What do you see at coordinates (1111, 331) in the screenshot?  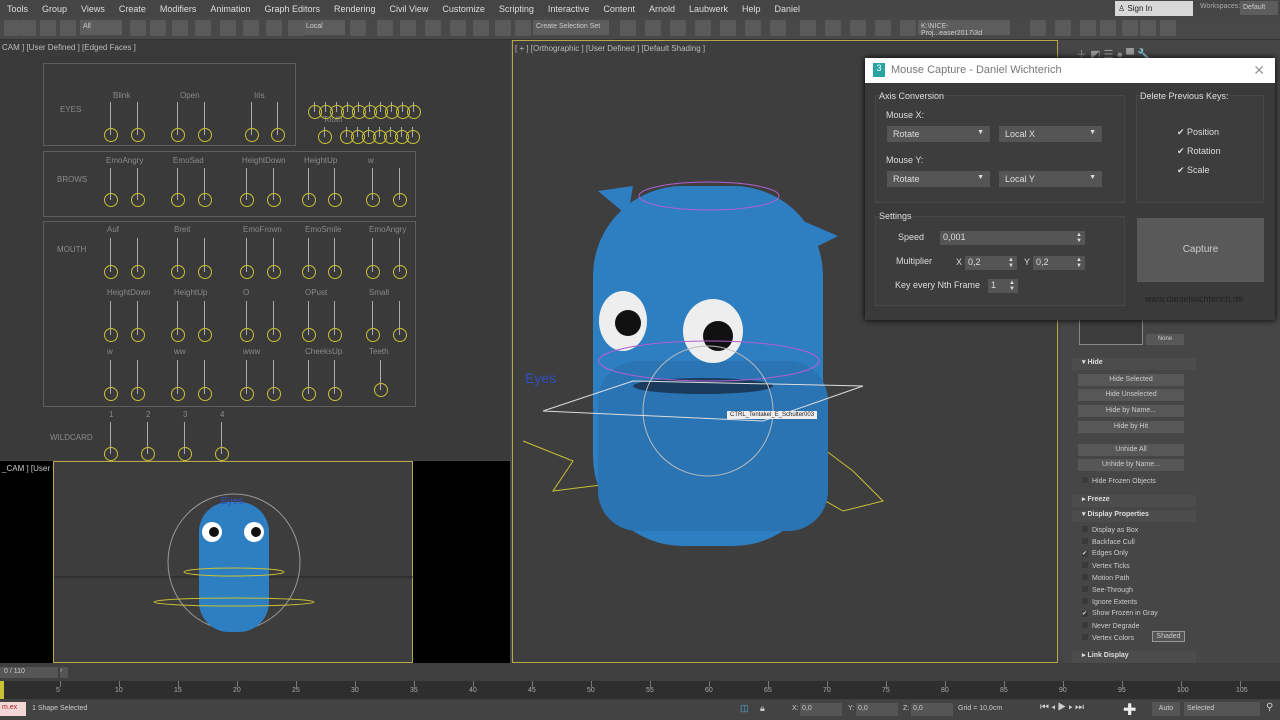 I see `color-swatch` at bounding box center [1111, 331].